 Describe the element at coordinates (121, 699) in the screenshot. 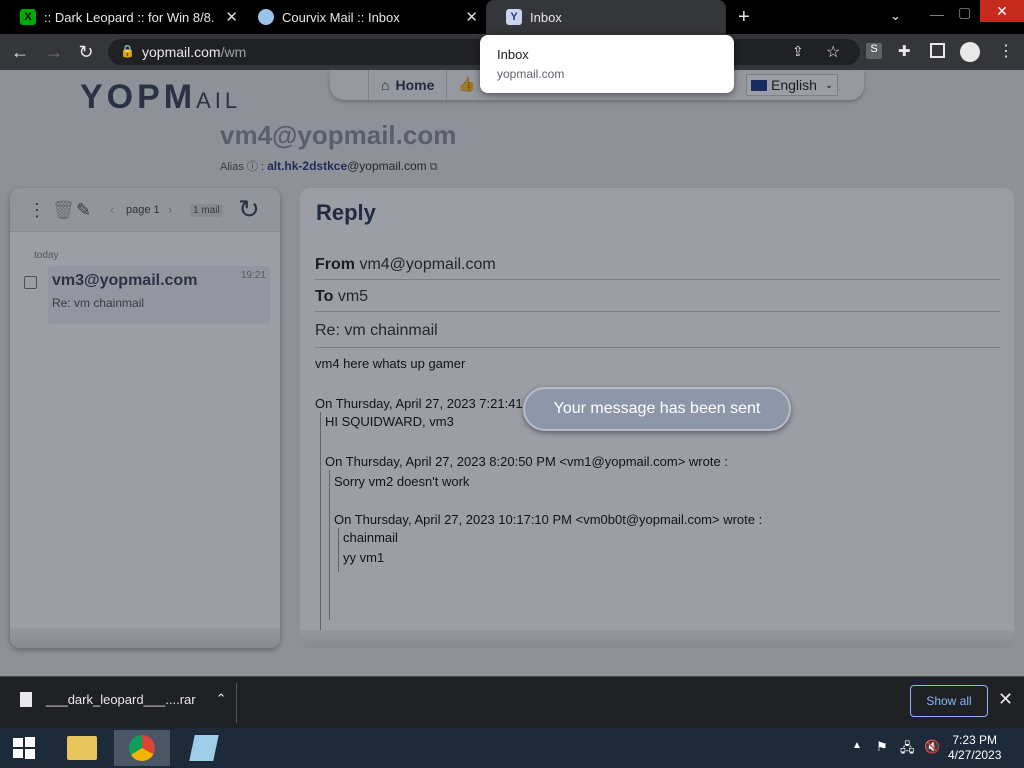

I see `download-filename: ___dark_leopard___....rar` at that location.